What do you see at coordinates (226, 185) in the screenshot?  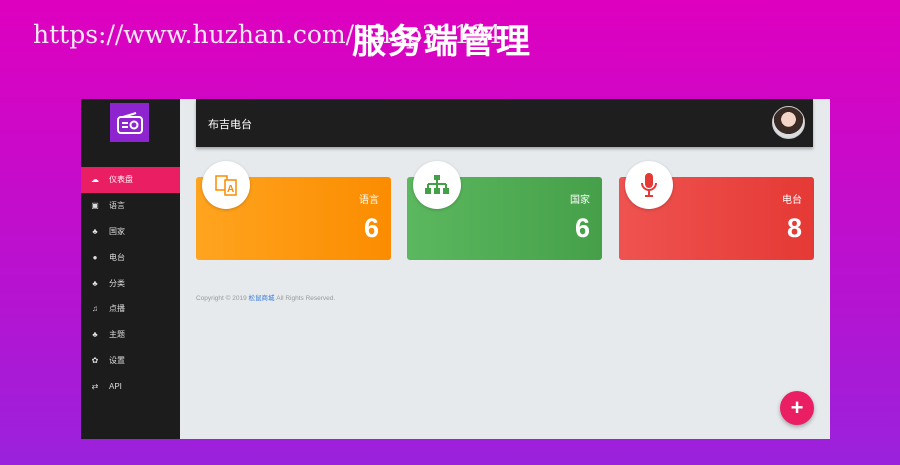 I see `translate-icon: A` at bounding box center [226, 185].